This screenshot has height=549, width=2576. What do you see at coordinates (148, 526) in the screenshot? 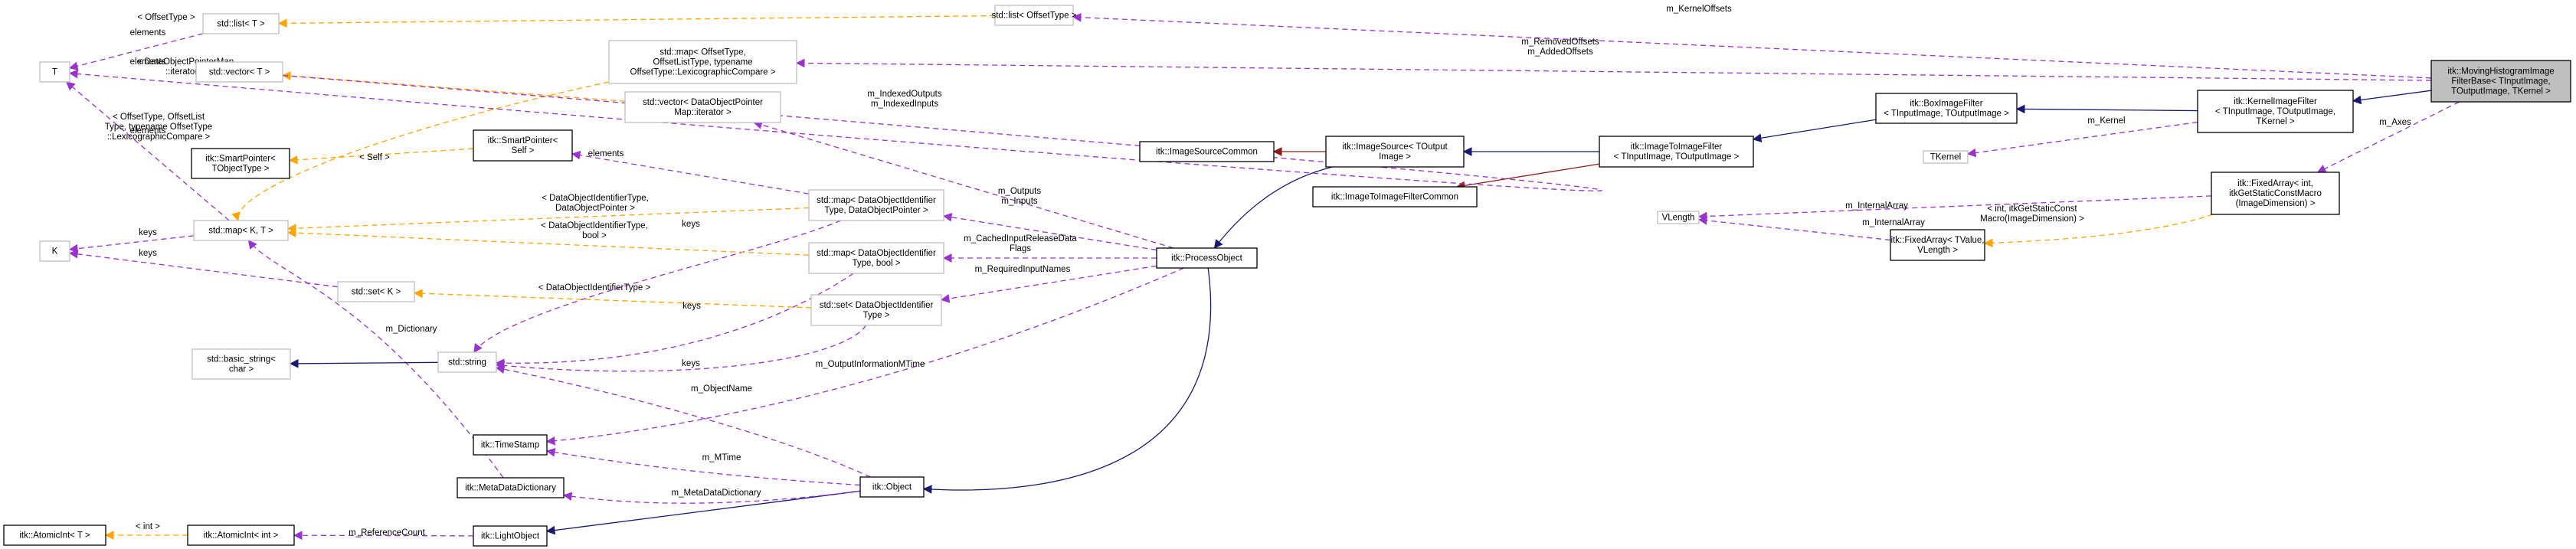
I see `edge-label: < int >` at bounding box center [148, 526].